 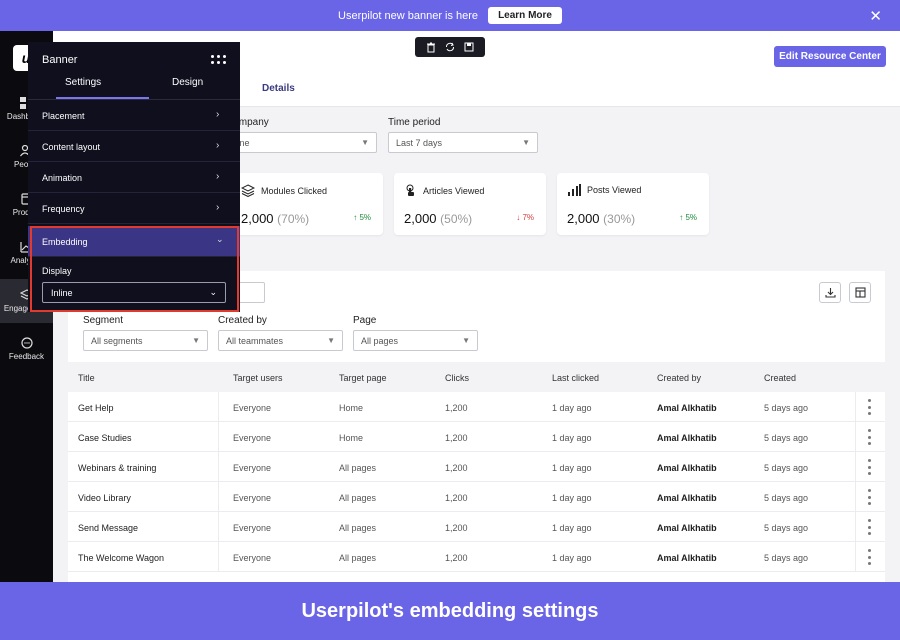 What do you see at coordinates (83, 82) in the screenshot?
I see `tab-settings: Settings` at bounding box center [83, 82].